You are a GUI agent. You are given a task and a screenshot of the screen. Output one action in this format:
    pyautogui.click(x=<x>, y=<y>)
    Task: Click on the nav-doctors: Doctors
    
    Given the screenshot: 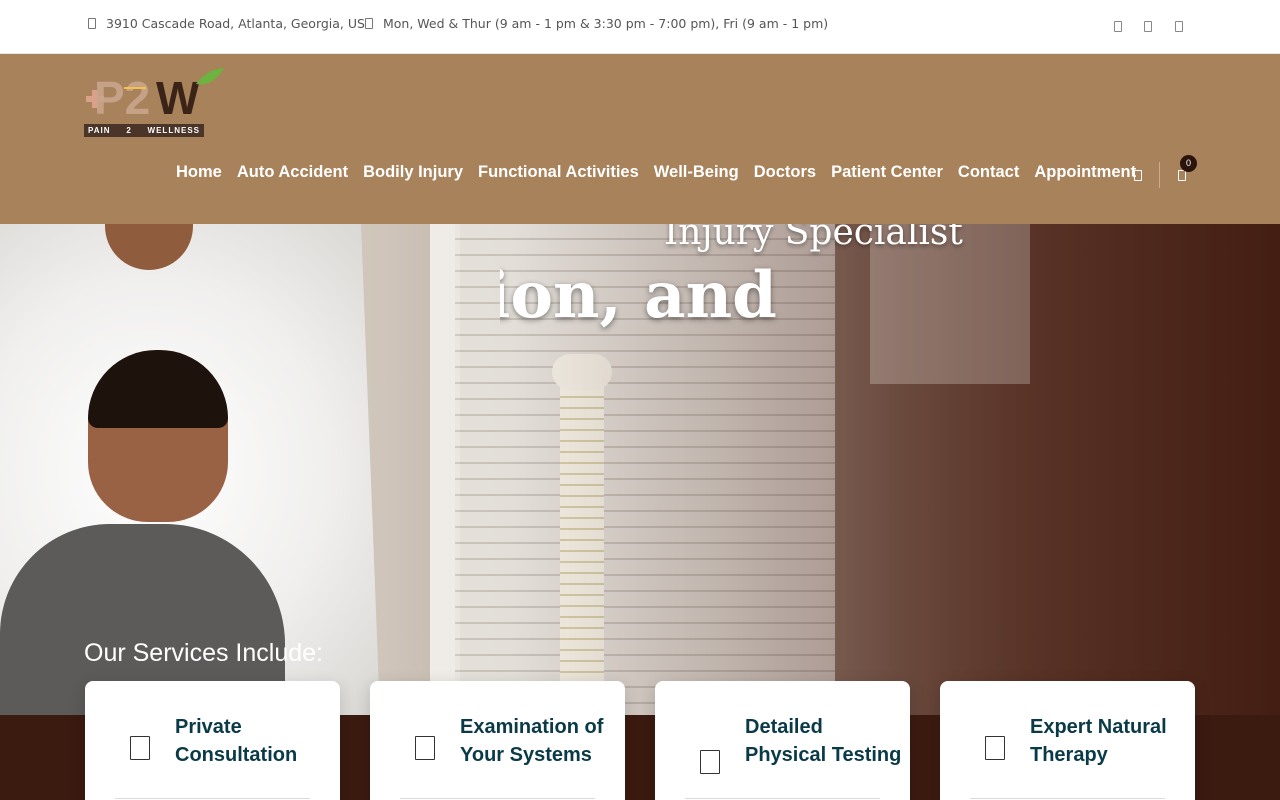 What is the action you would take?
    pyautogui.click(x=785, y=172)
    